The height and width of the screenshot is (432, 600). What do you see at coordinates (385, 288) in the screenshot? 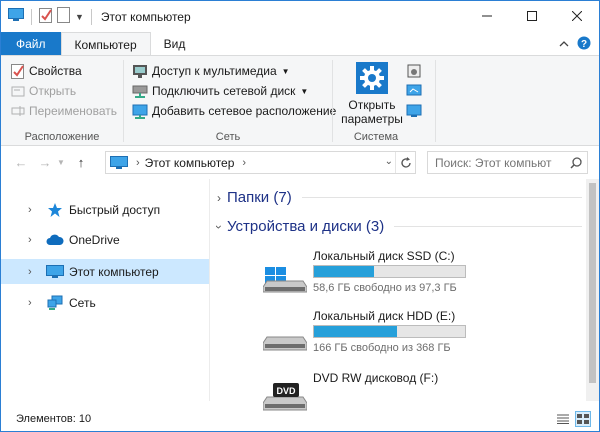
I see `drive-free-space: 58,6 ГБ свободно из 97,3 ГБ` at bounding box center [385, 288].